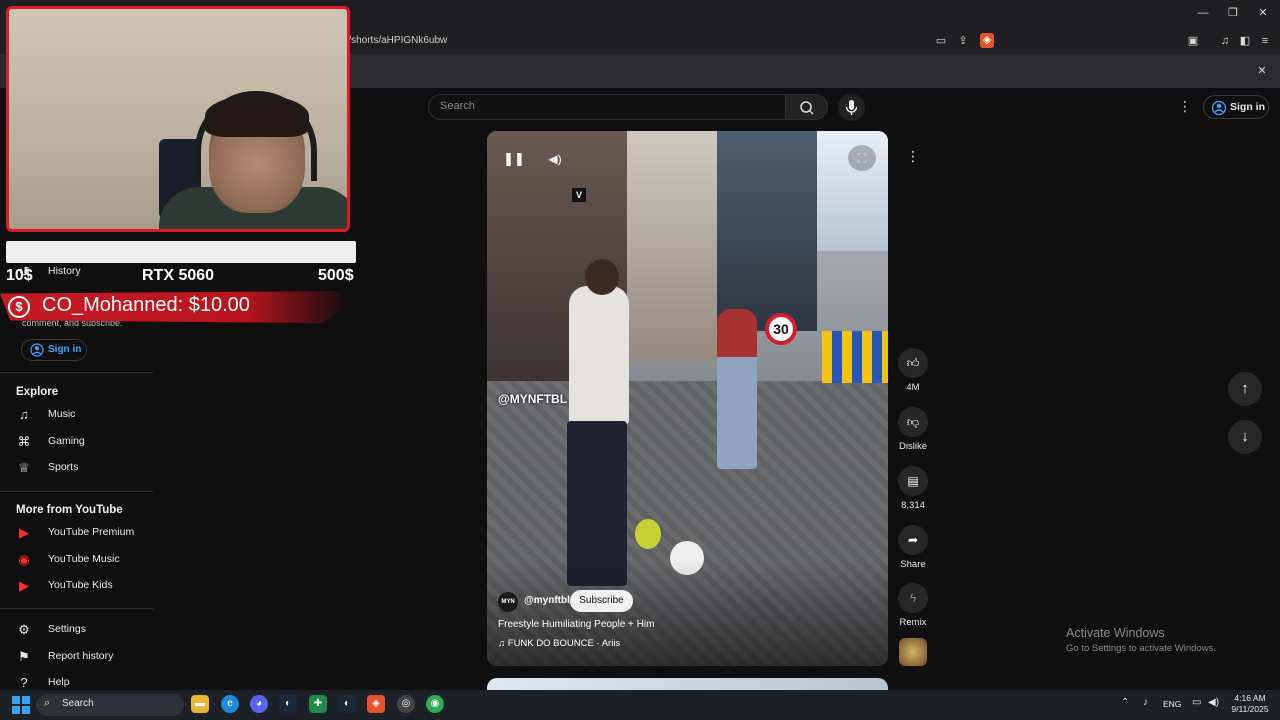 The image size is (1280, 720). I want to click on video-gradient, so click(687, 613).